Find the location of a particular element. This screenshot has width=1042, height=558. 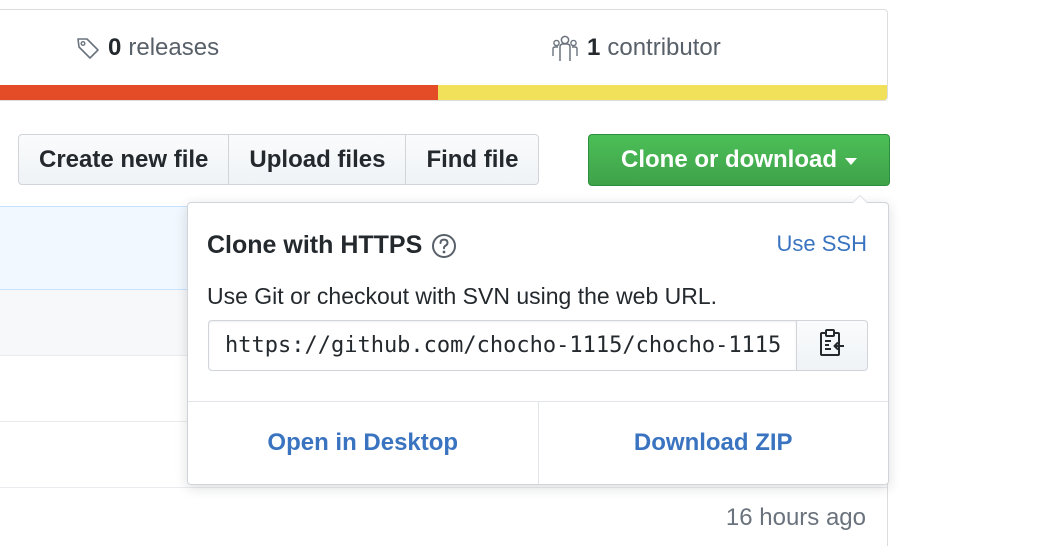

releases-label: releases is located at coordinates (174, 47).